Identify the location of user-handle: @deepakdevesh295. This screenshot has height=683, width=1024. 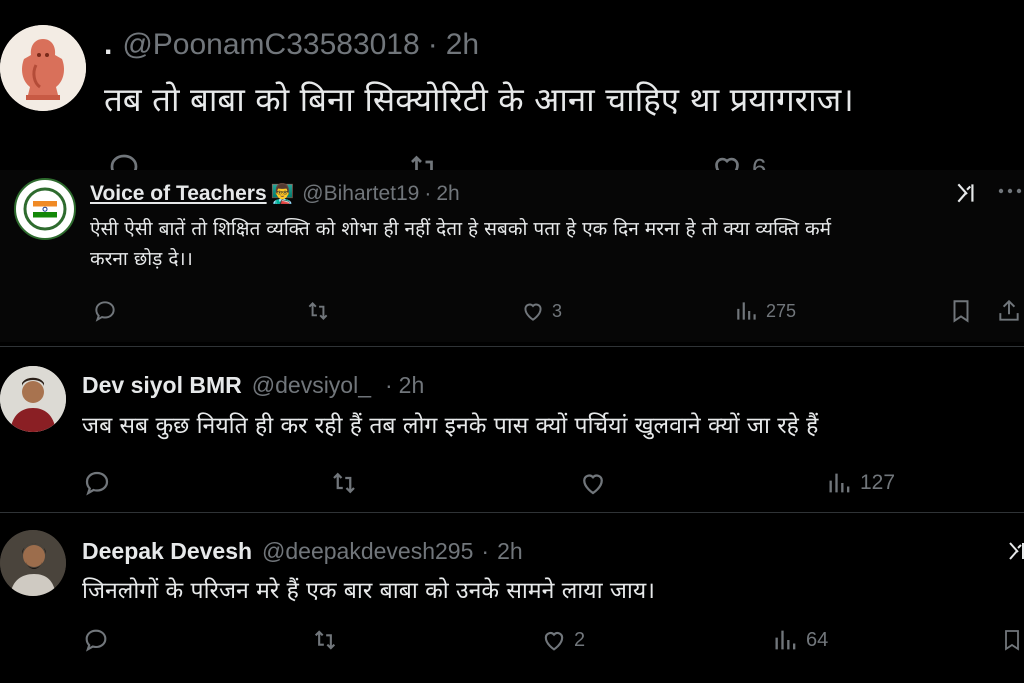
(367, 551).